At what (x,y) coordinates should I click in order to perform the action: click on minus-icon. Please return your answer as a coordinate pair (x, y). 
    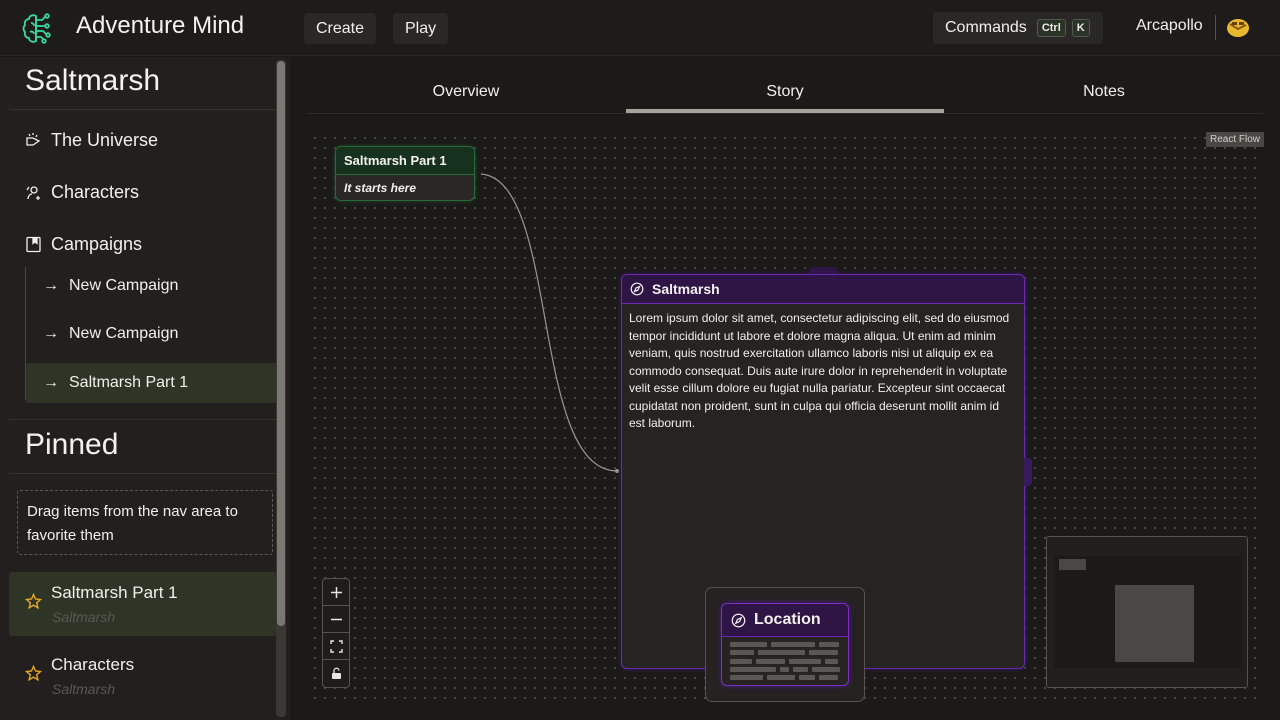
    Looking at the image, I should click on (336, 619).